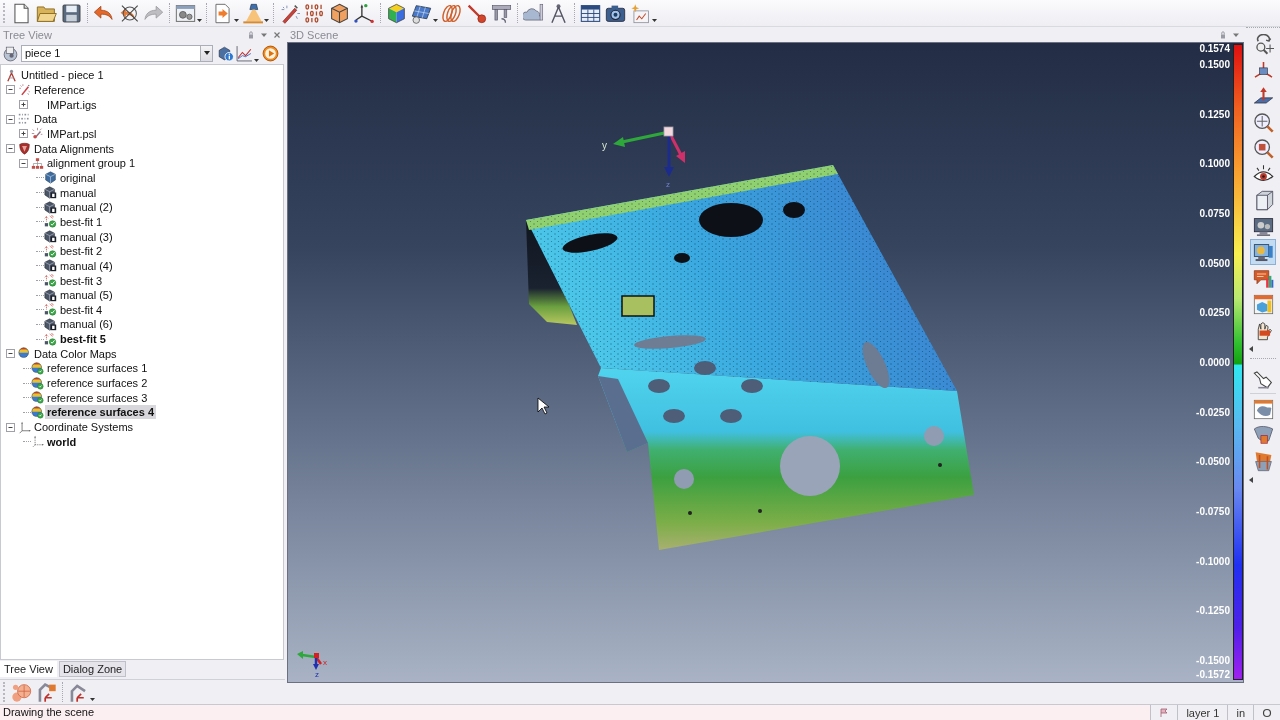 Image resolution: width=1280 pixels, height=720 pixels. Describe the element at coordinates (91, 163) in the screenshot. I see `tree-item: alignment group 1` at that location.